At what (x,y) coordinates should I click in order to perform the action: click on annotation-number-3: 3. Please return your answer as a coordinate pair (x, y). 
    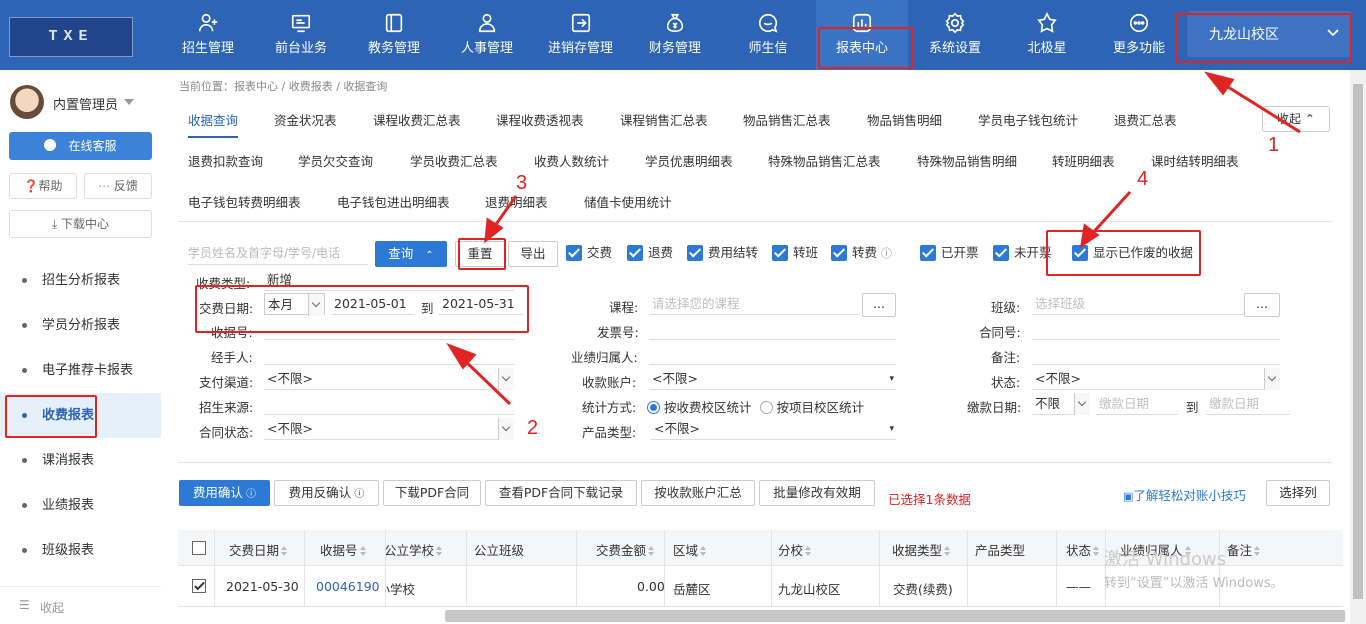
    Looking at the image, I should click on (522, 183).